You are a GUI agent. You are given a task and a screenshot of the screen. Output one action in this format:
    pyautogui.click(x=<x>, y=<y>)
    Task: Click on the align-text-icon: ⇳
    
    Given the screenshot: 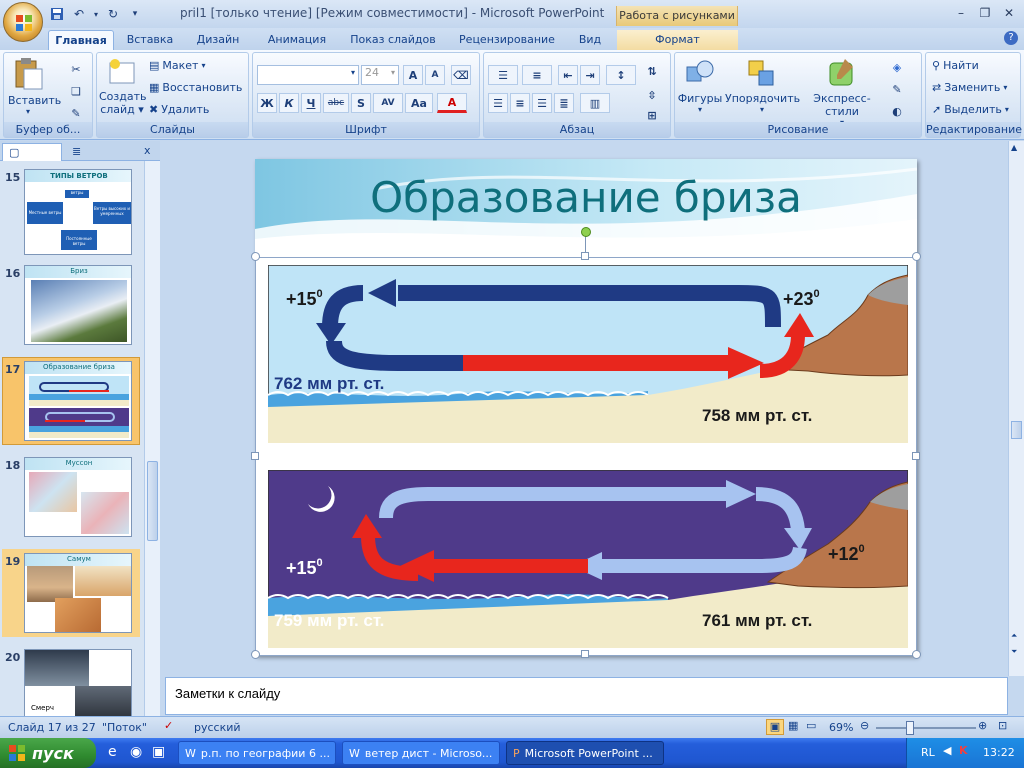 What is the action you would take?
    pyautogui.click(x=652, y=95)
    